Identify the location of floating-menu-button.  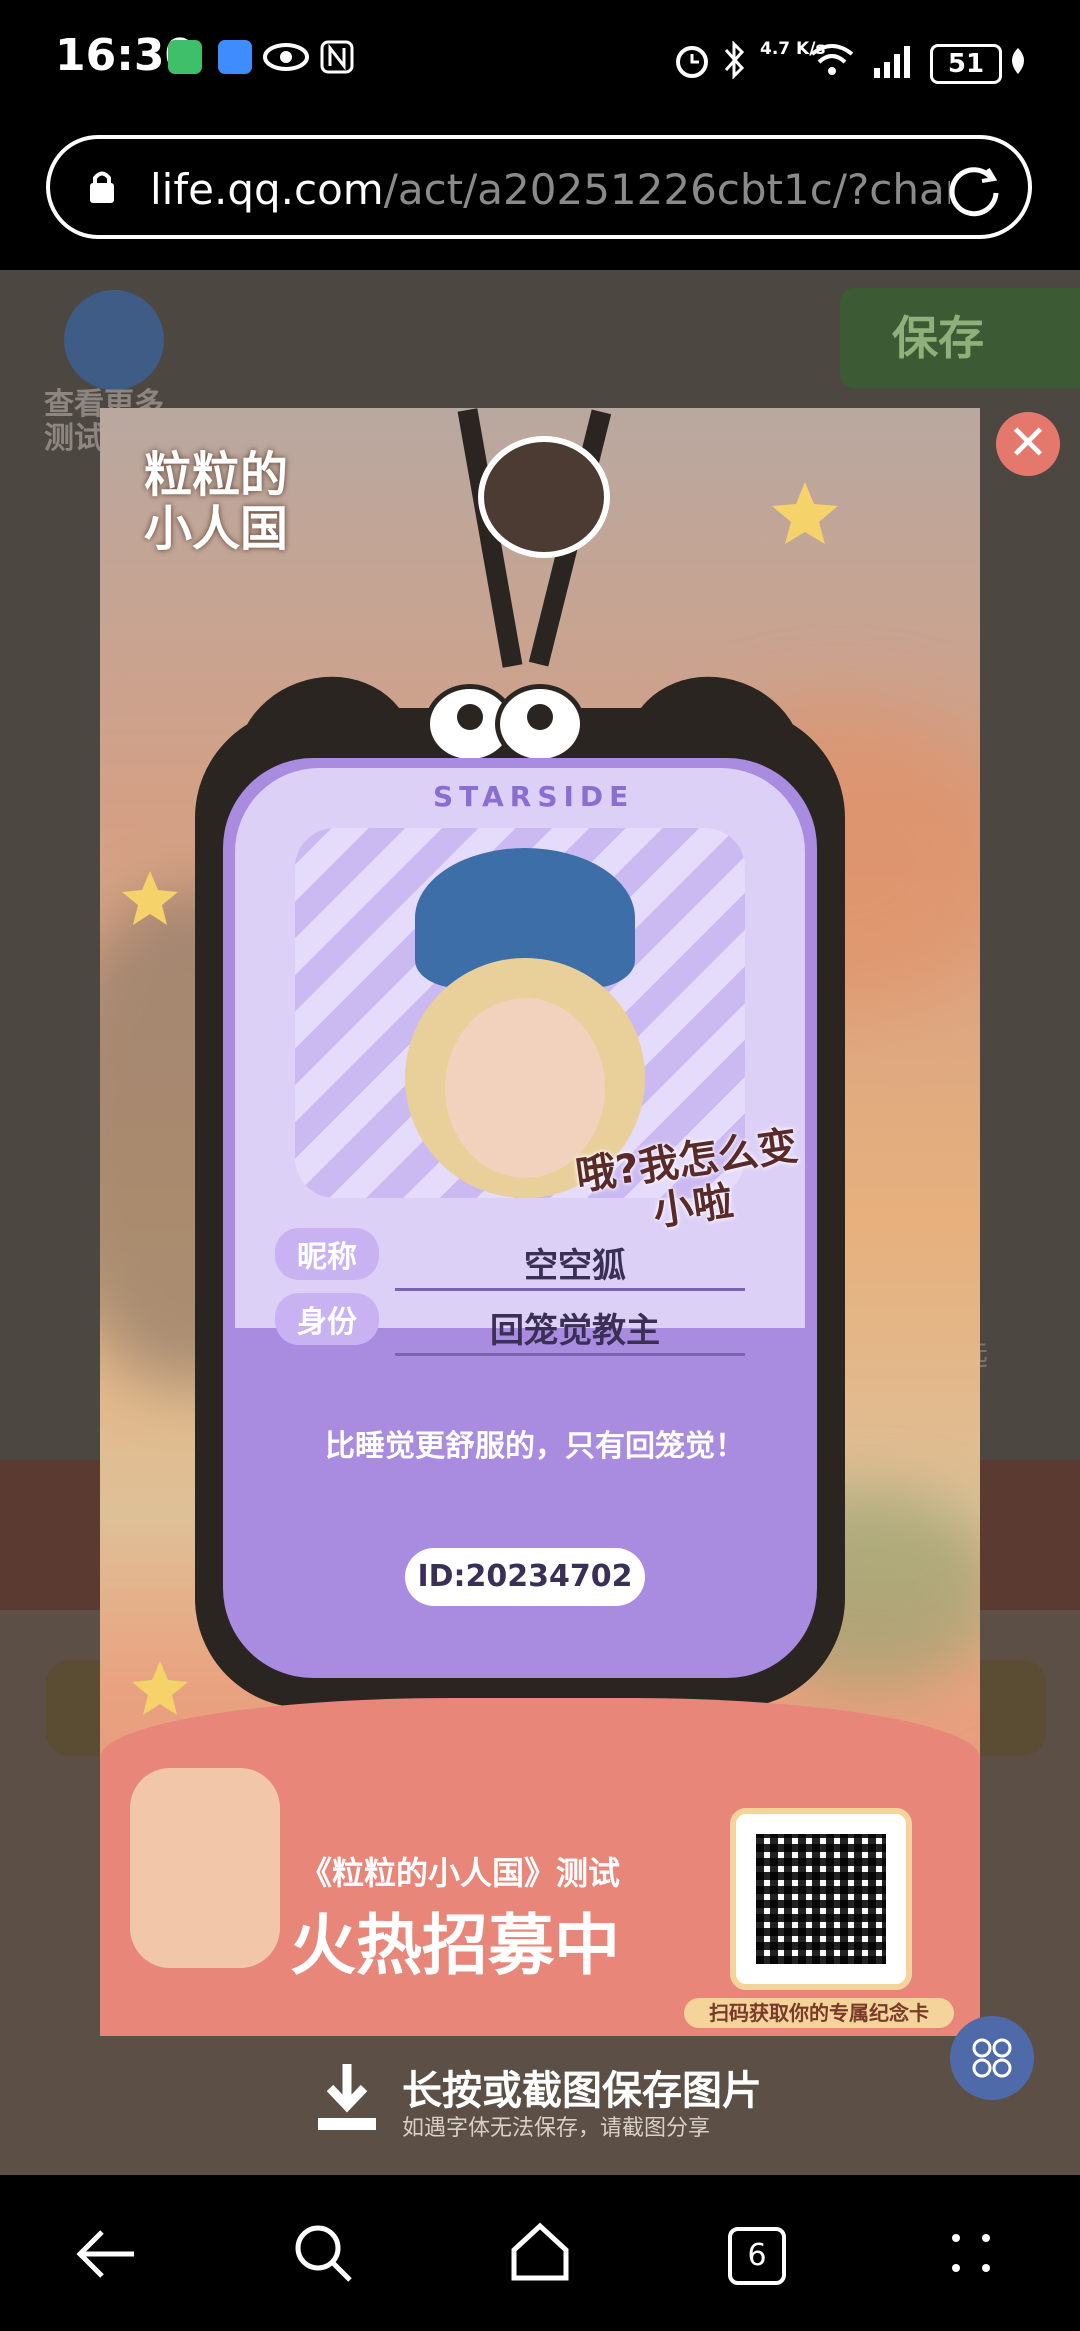
(992, 2058).